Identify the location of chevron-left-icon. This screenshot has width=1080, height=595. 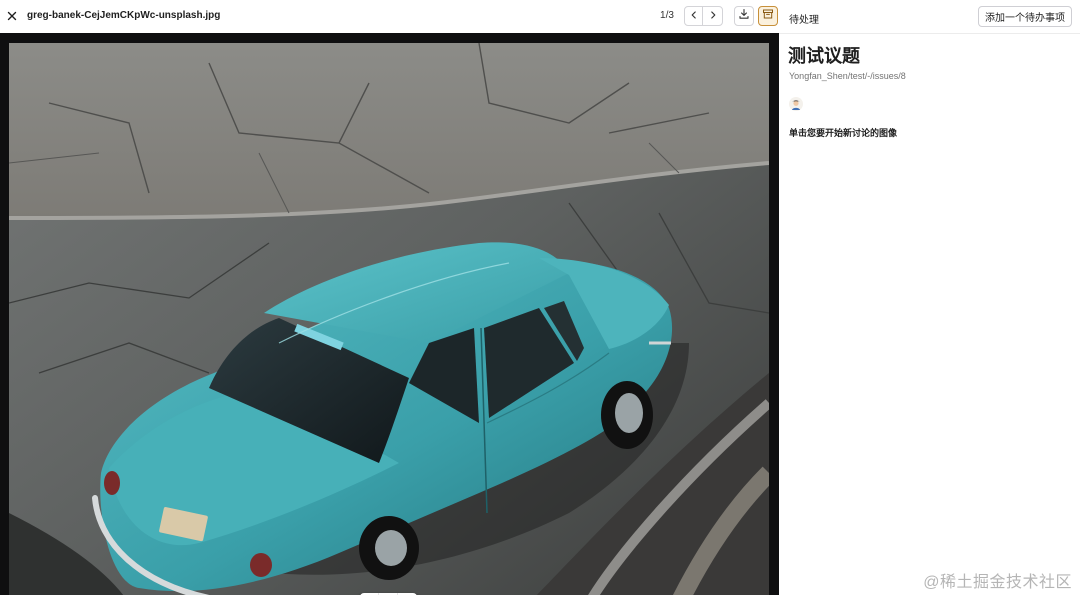
(694, 16).